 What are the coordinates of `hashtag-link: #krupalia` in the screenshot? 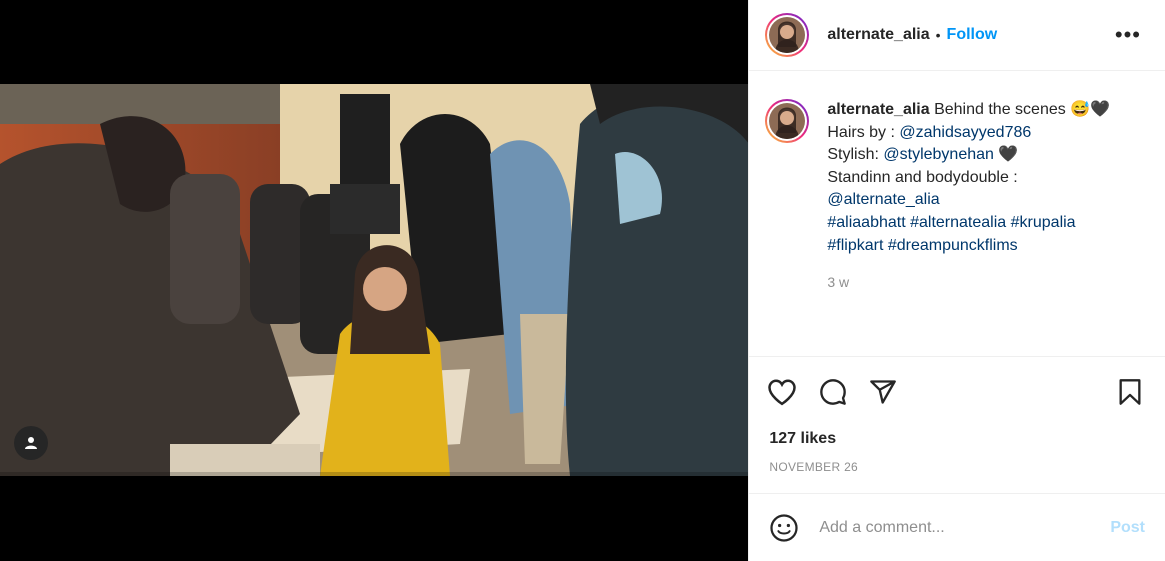 It's located at (1043, 222).